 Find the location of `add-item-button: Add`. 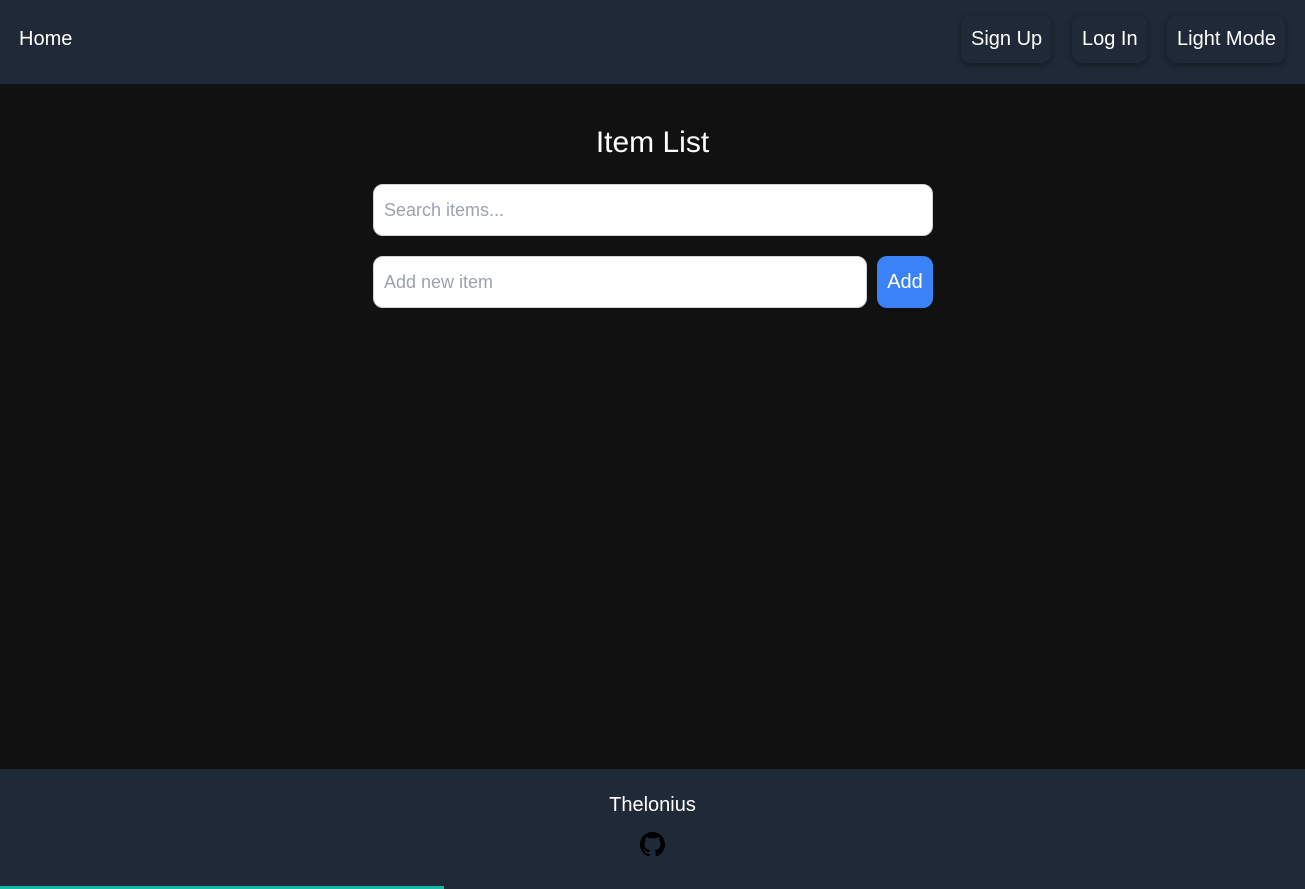

add-item-button: Add is located at coordinates (905, 282).